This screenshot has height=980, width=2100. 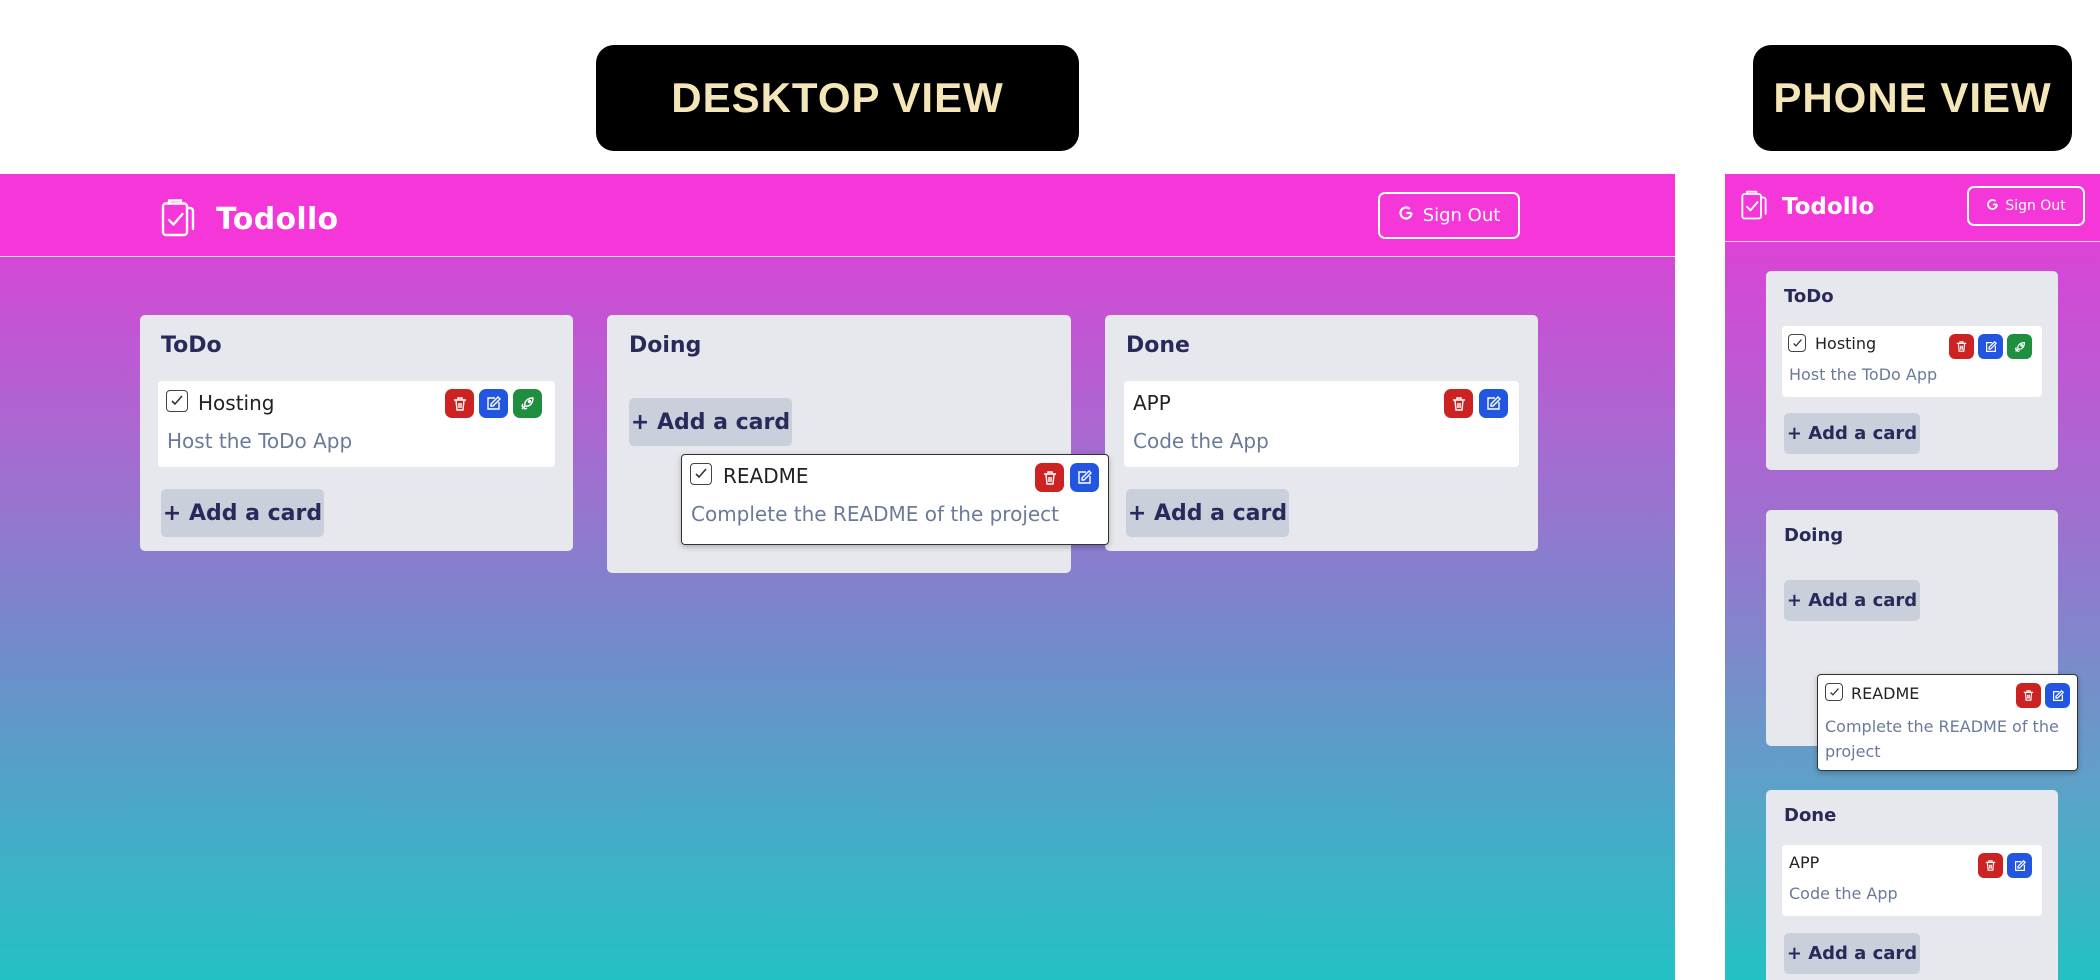 What do you see at coordinates (1912, 98) in the screenshot?
I see `phone-view-label: PHONE VIEW` at bounding box center [1912, 98].